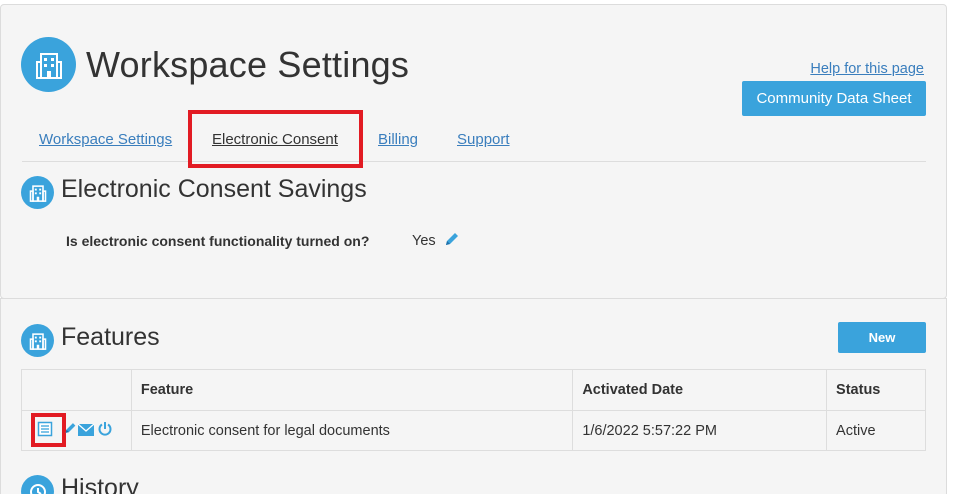 Image resolution: width=963 pixels, height=494 pixels. I want to click on tab-support: Support, so click(483, 139).